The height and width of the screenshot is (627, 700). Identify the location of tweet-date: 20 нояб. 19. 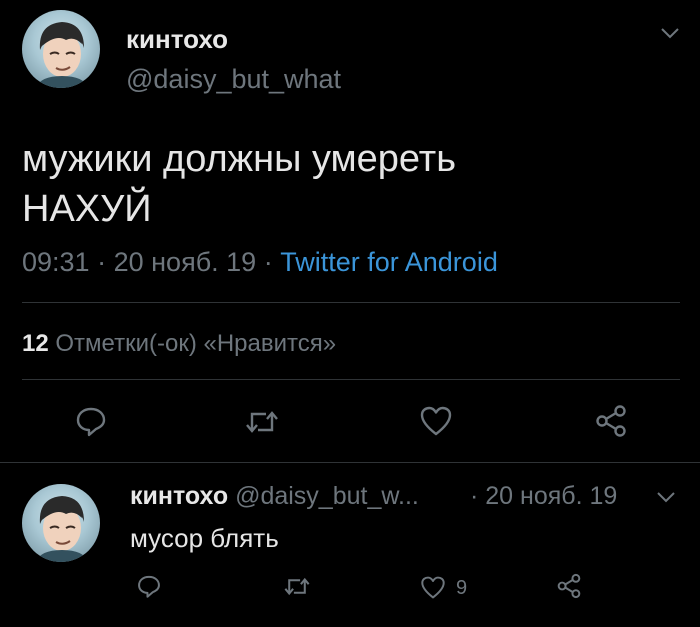
(185, 262).